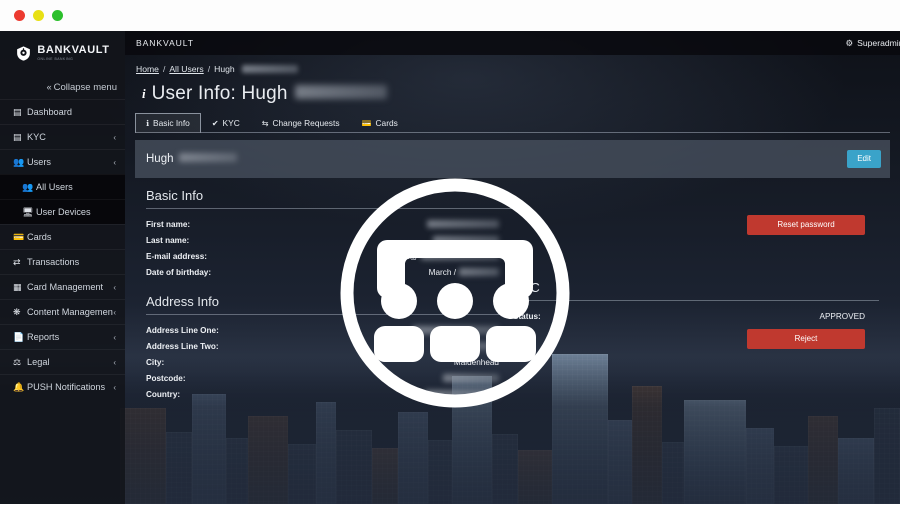 The height and width of the screenshot is (525, 900). What do you see at coordinates (62, 386) in the screenshot?
I see `sidebar-item-push-notifications: 🔔 PUSH Notifications ‹` at bounding box center [62, 386].